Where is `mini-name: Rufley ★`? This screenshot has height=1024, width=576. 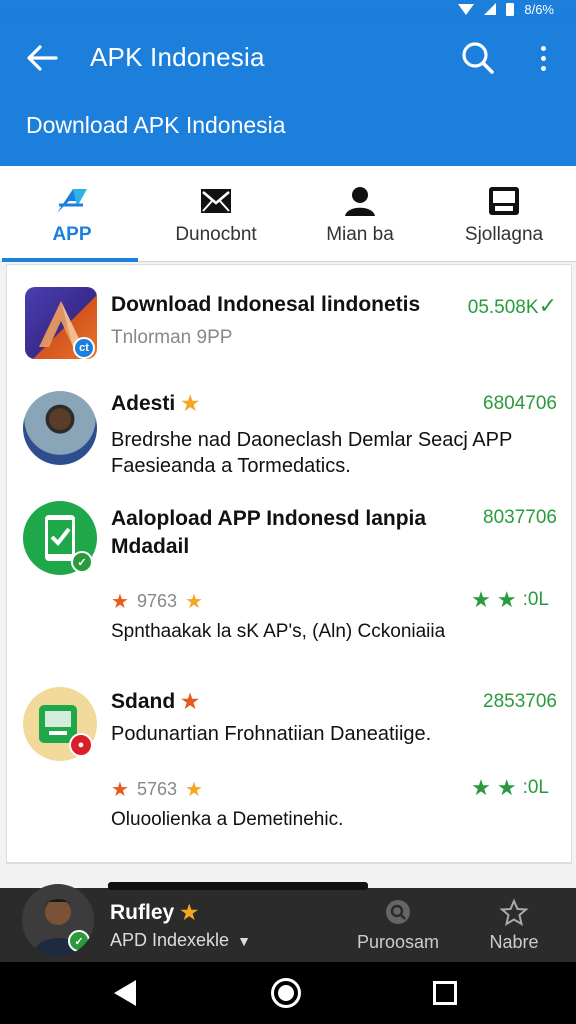
mini-name: Rufley ★ is located at coordinates (154, 912).